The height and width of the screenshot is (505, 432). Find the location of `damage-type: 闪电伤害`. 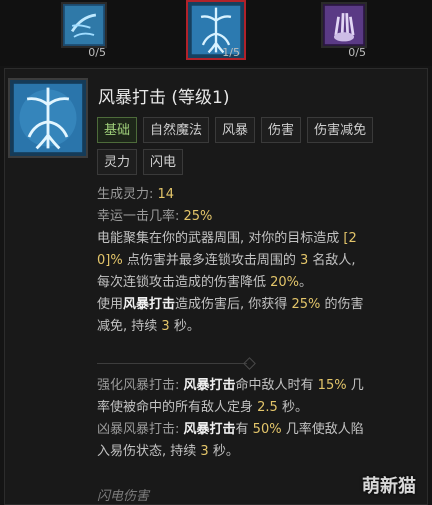

damage-type: 闪电伤害 is located at coordinates (123, 496).